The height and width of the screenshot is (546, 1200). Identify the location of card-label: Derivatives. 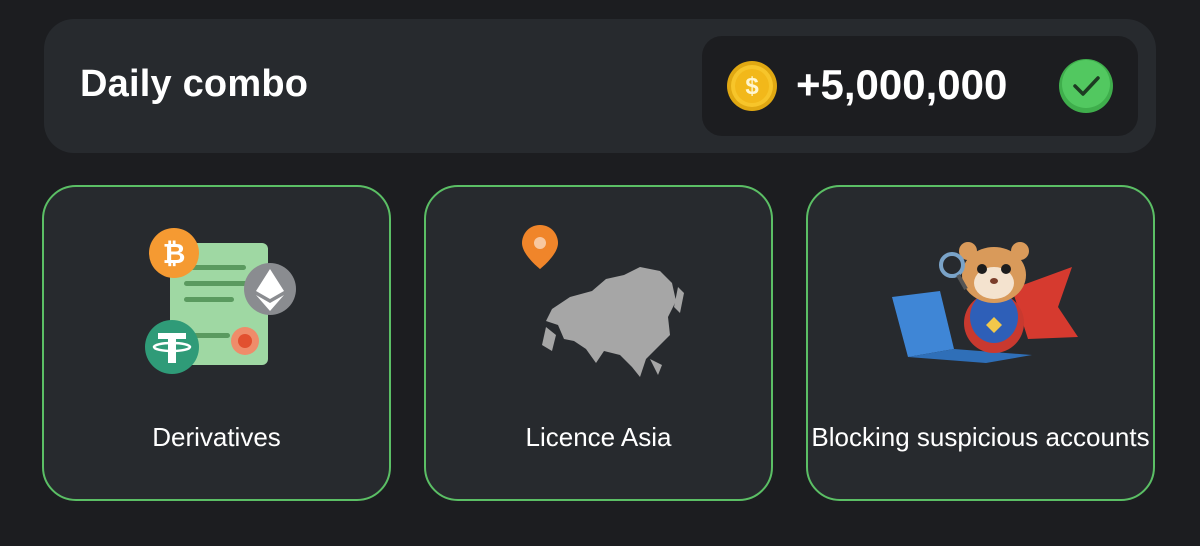
(216, 437).